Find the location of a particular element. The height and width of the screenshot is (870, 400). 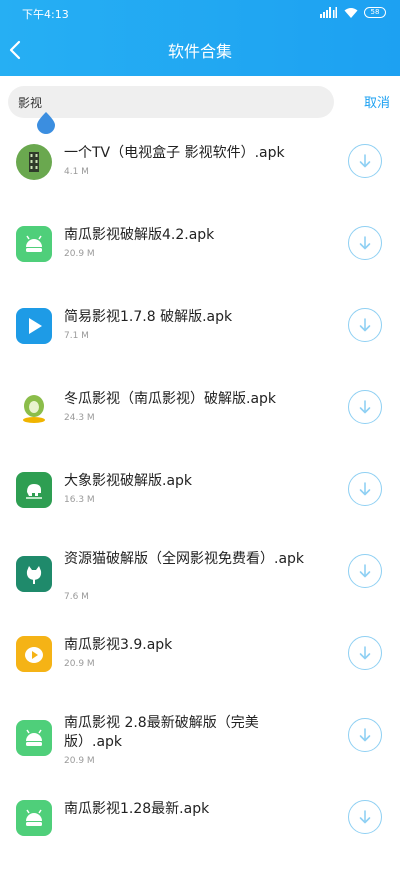

app-list-item: 大象影视破解版.apk 16.3 M is located at coordinates (200, 501).